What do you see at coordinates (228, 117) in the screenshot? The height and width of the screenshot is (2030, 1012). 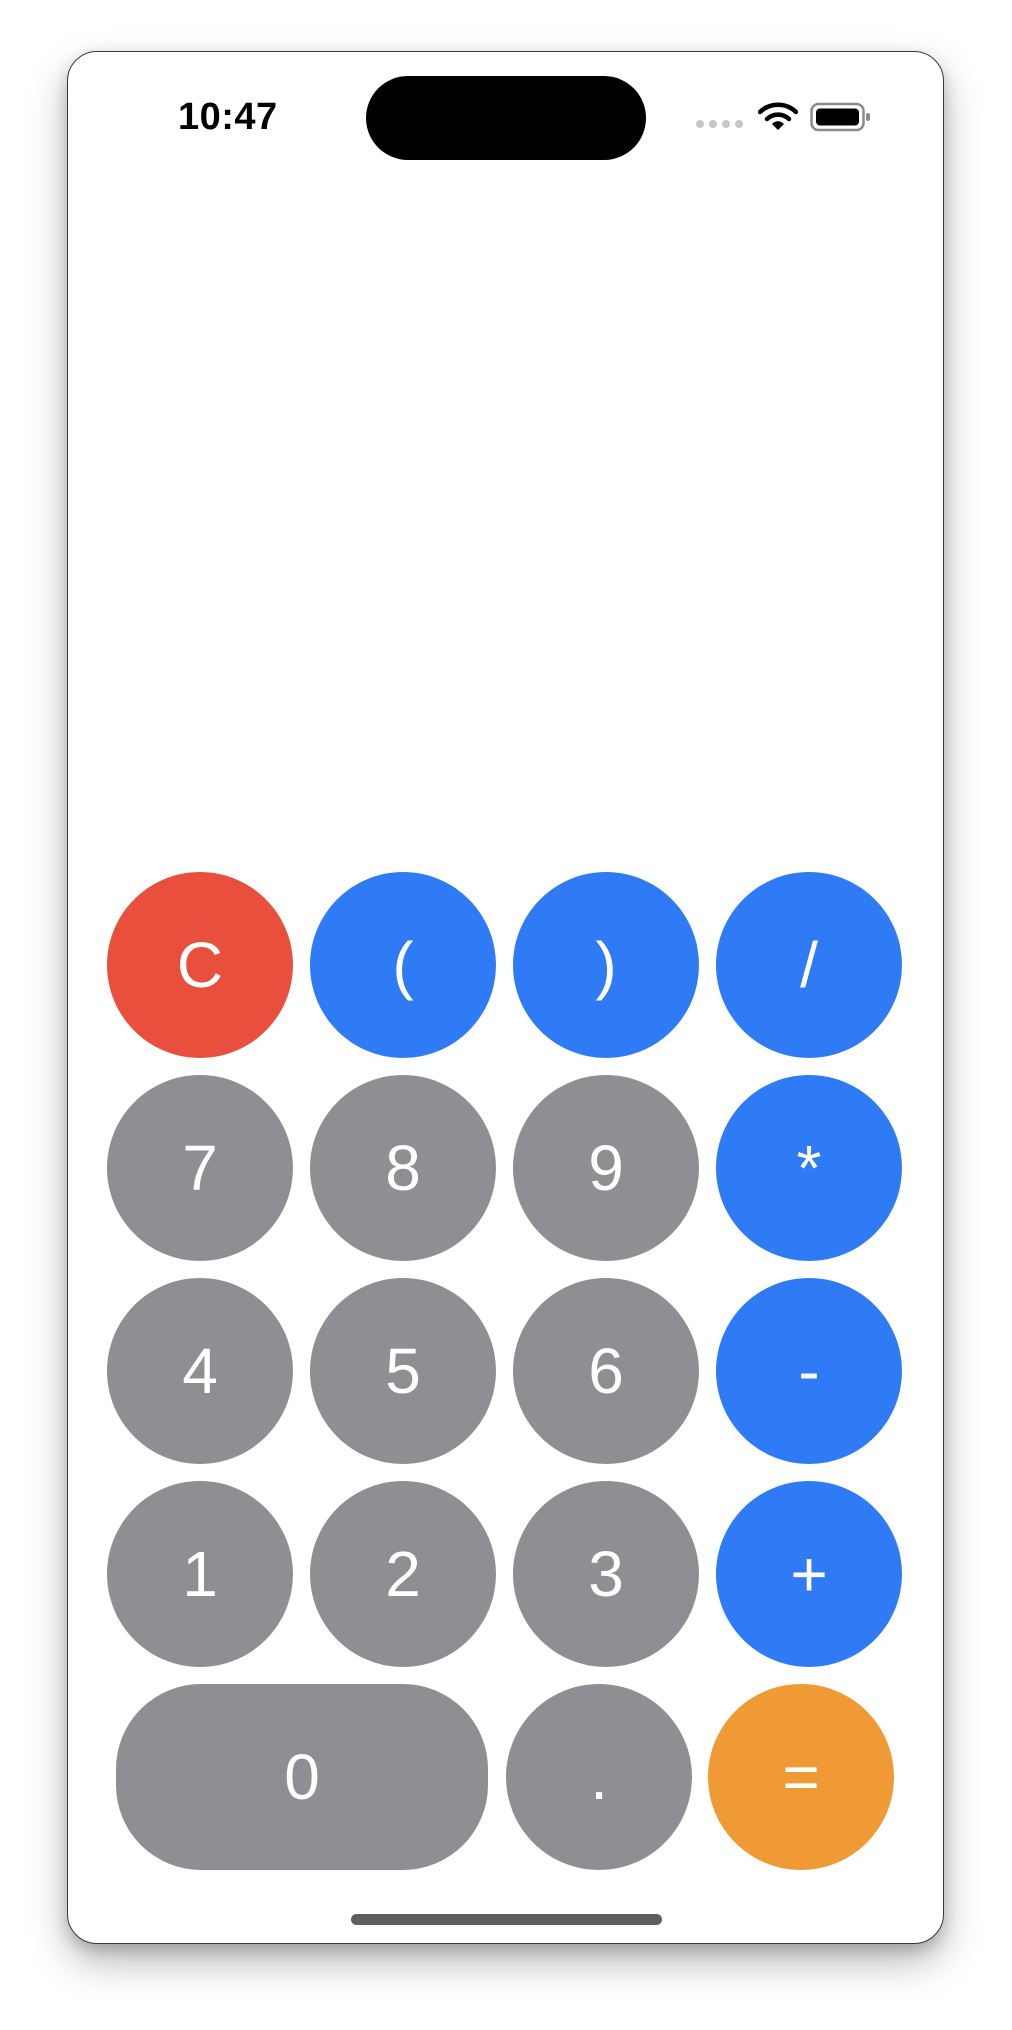 I see `status-time: 10:47` at bounding box center [228, 117].